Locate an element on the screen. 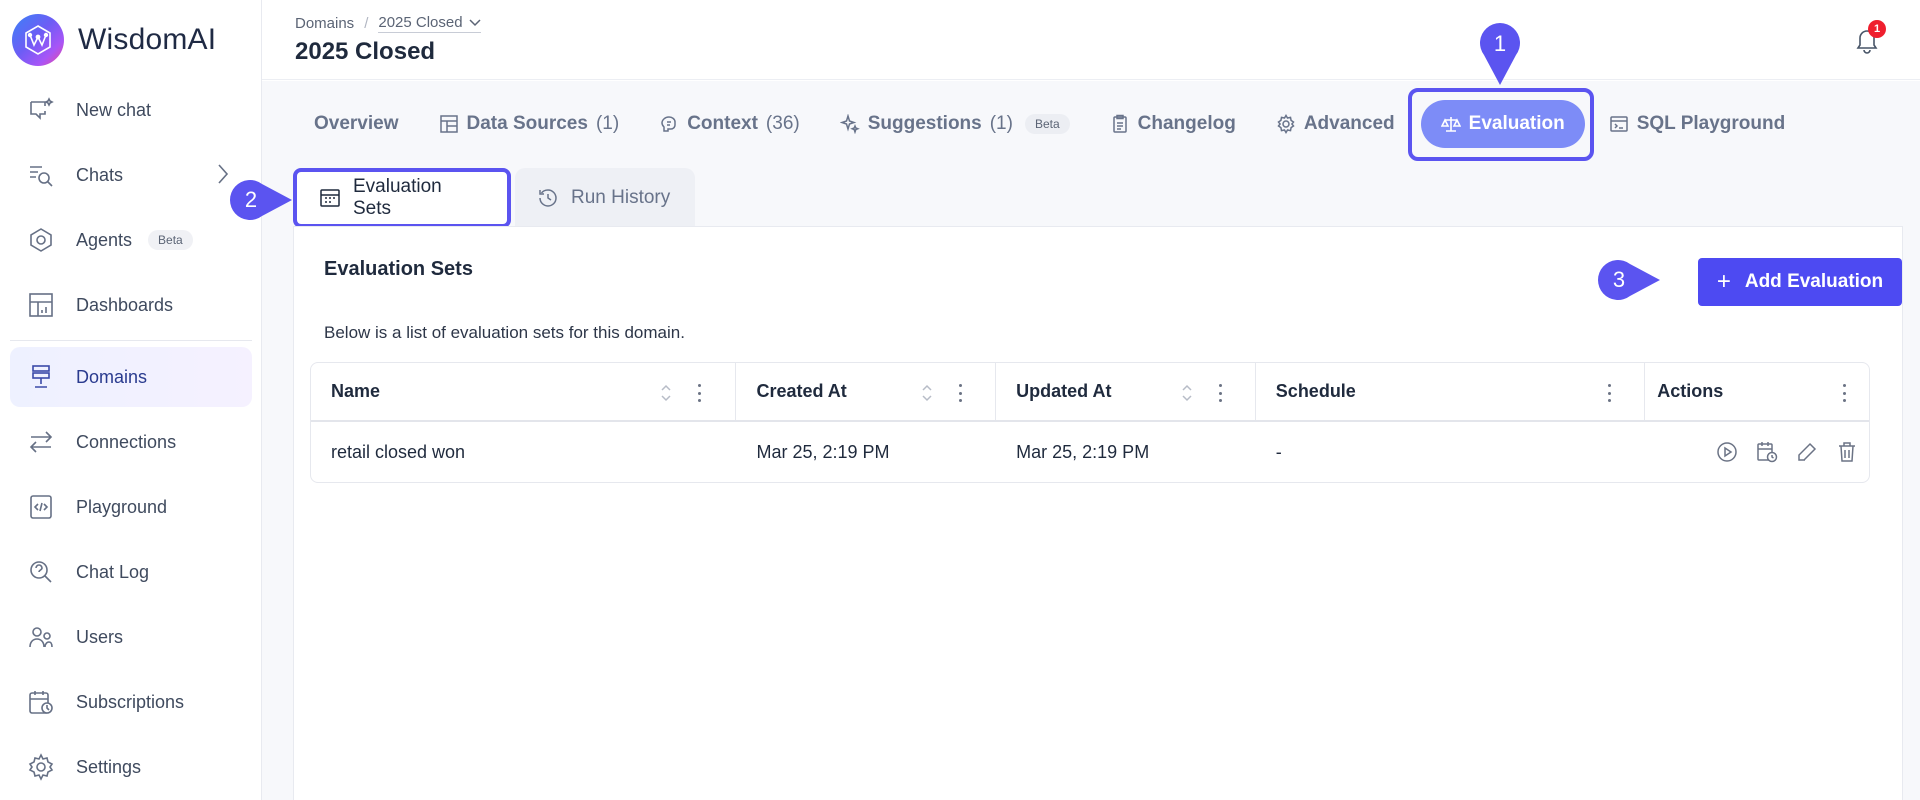 The image size is (1920, 800). tab-label: Overview is located at coordinates (356, 123).